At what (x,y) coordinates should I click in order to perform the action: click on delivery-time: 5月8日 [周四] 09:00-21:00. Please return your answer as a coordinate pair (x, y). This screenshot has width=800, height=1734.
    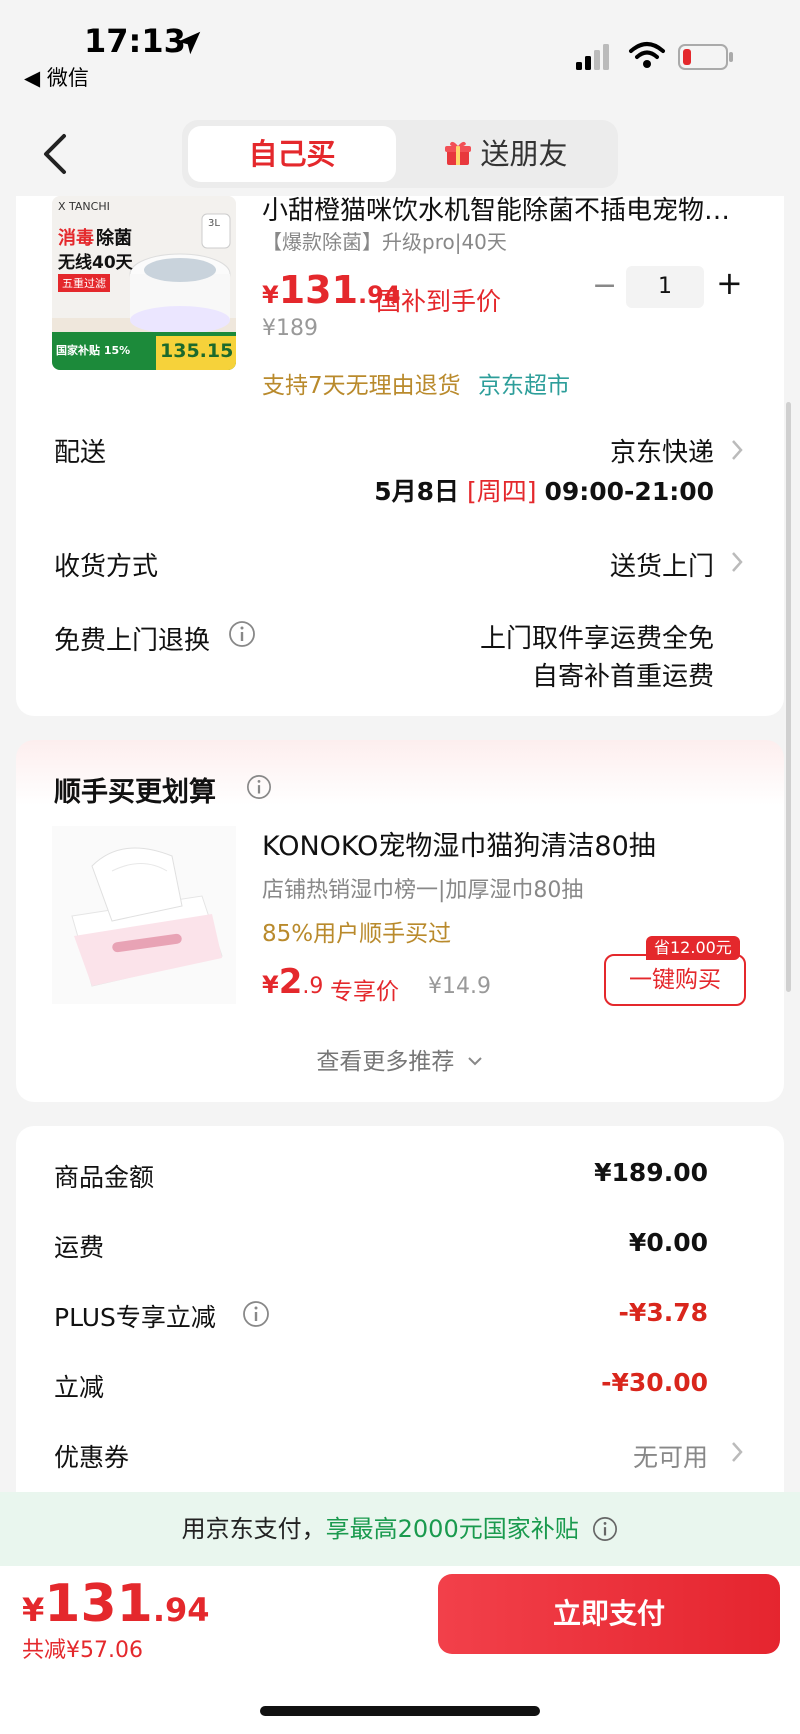
    Looking at the image, I should click on (544, 490).